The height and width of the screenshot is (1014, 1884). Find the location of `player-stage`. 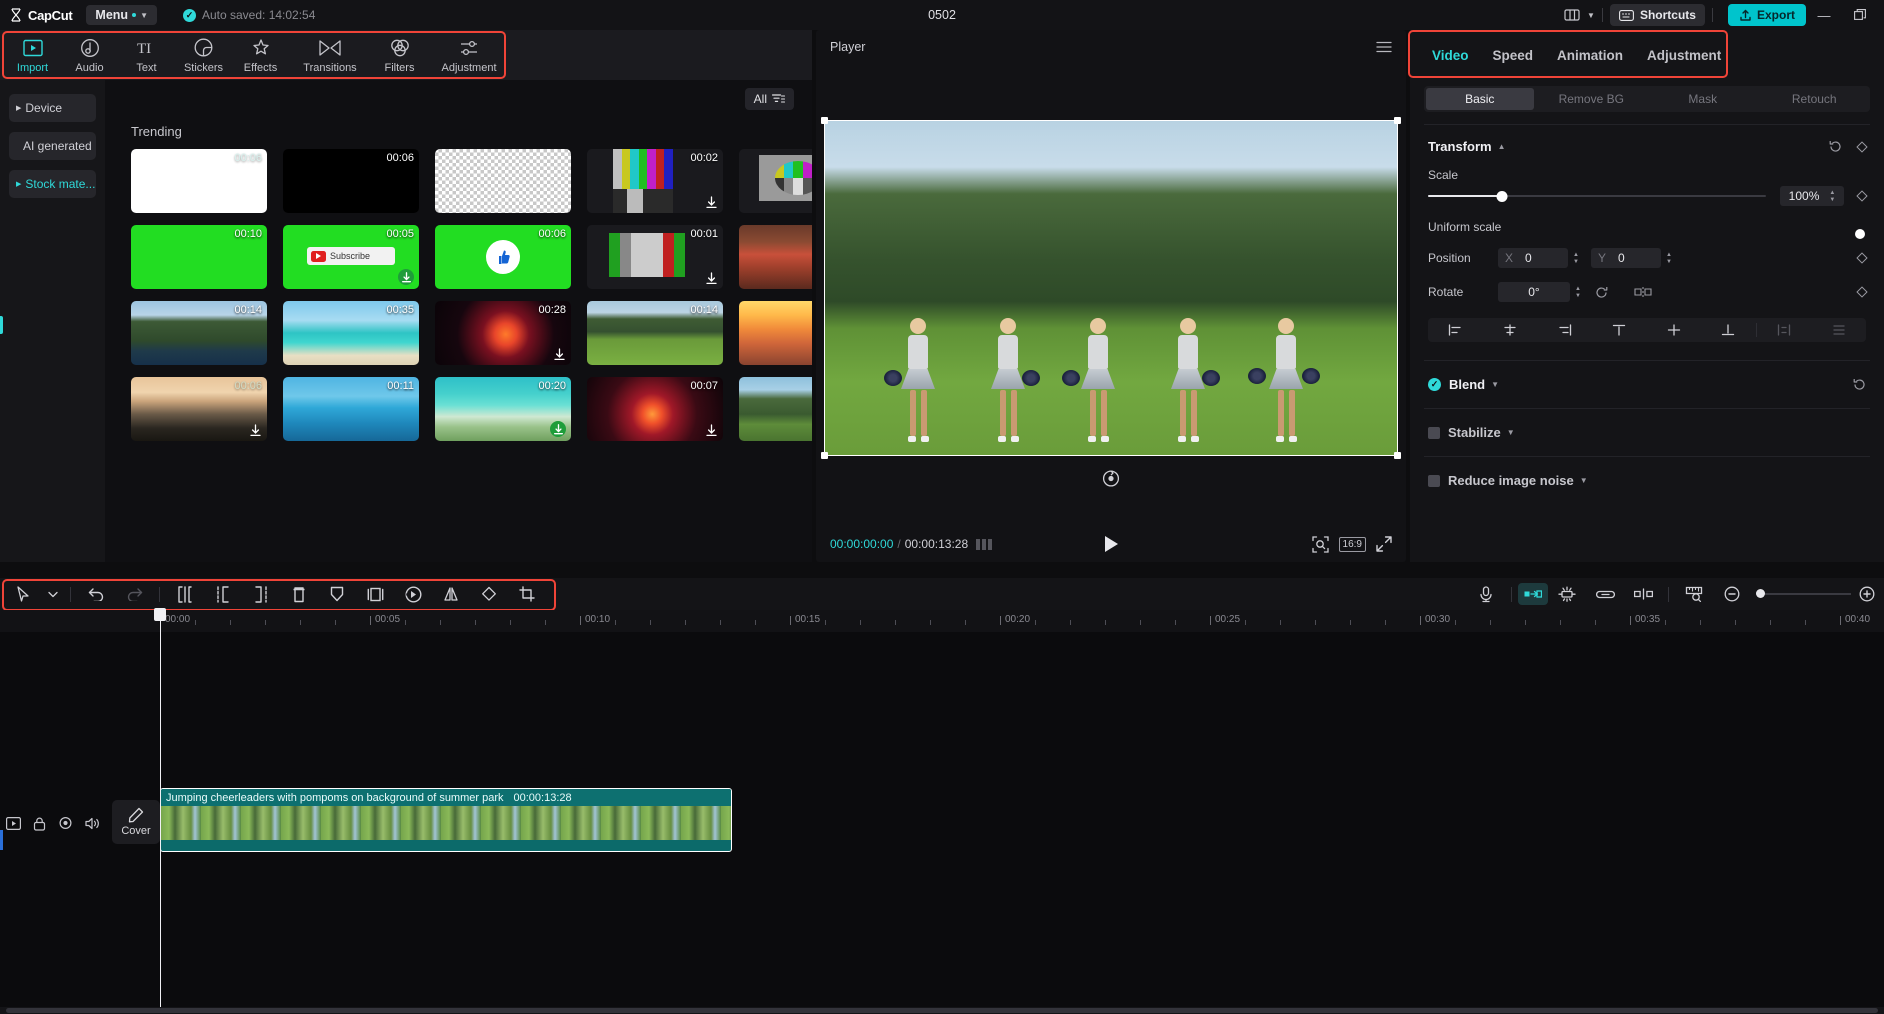

player-stage is located at coordinates (1111, 288).